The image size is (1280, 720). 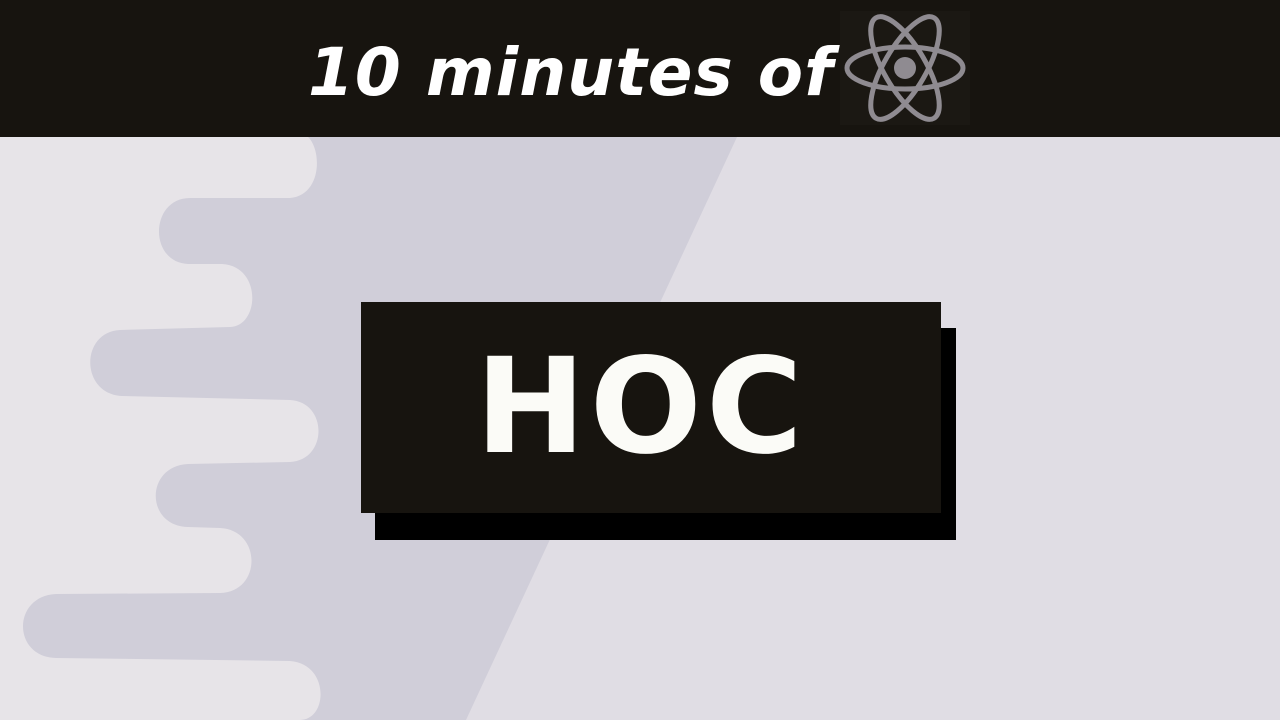 What do you see at coordinates (641, 407) in the screenshot?
I see `card-title: HOC` at bounding box center [641, 407].